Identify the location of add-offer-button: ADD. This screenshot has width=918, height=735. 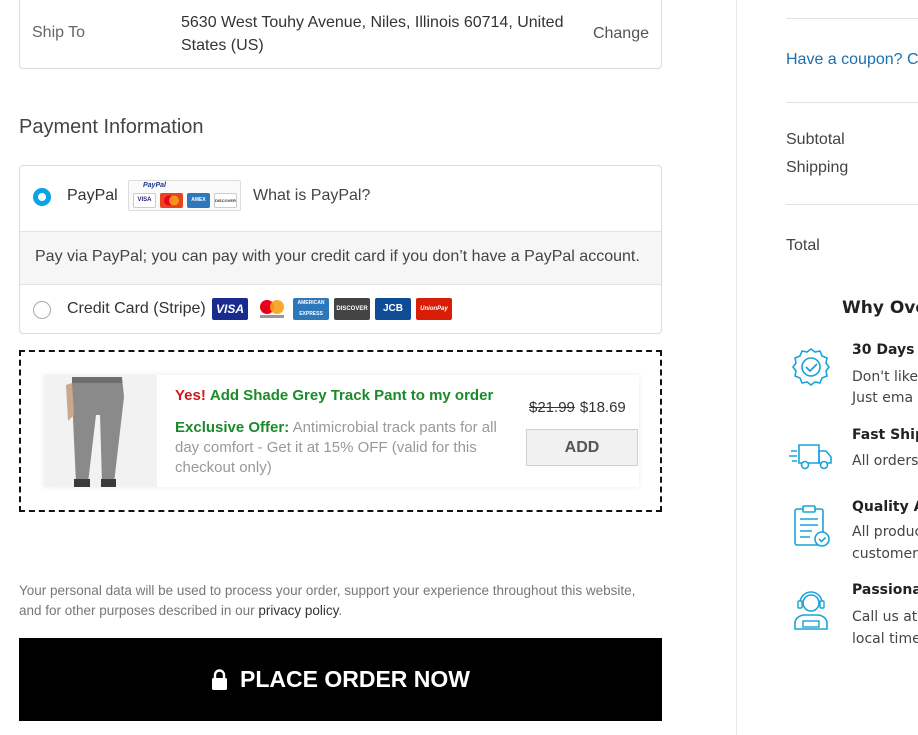
(582, 447).